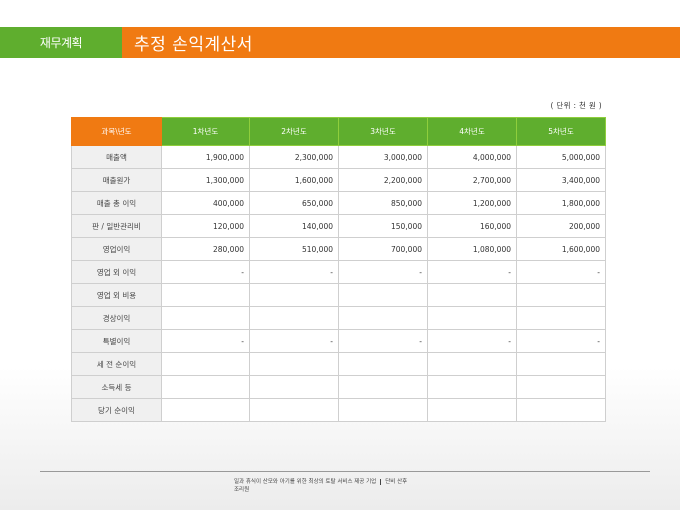  I want to click on column-header: 과목\년도, so click(116, 131).